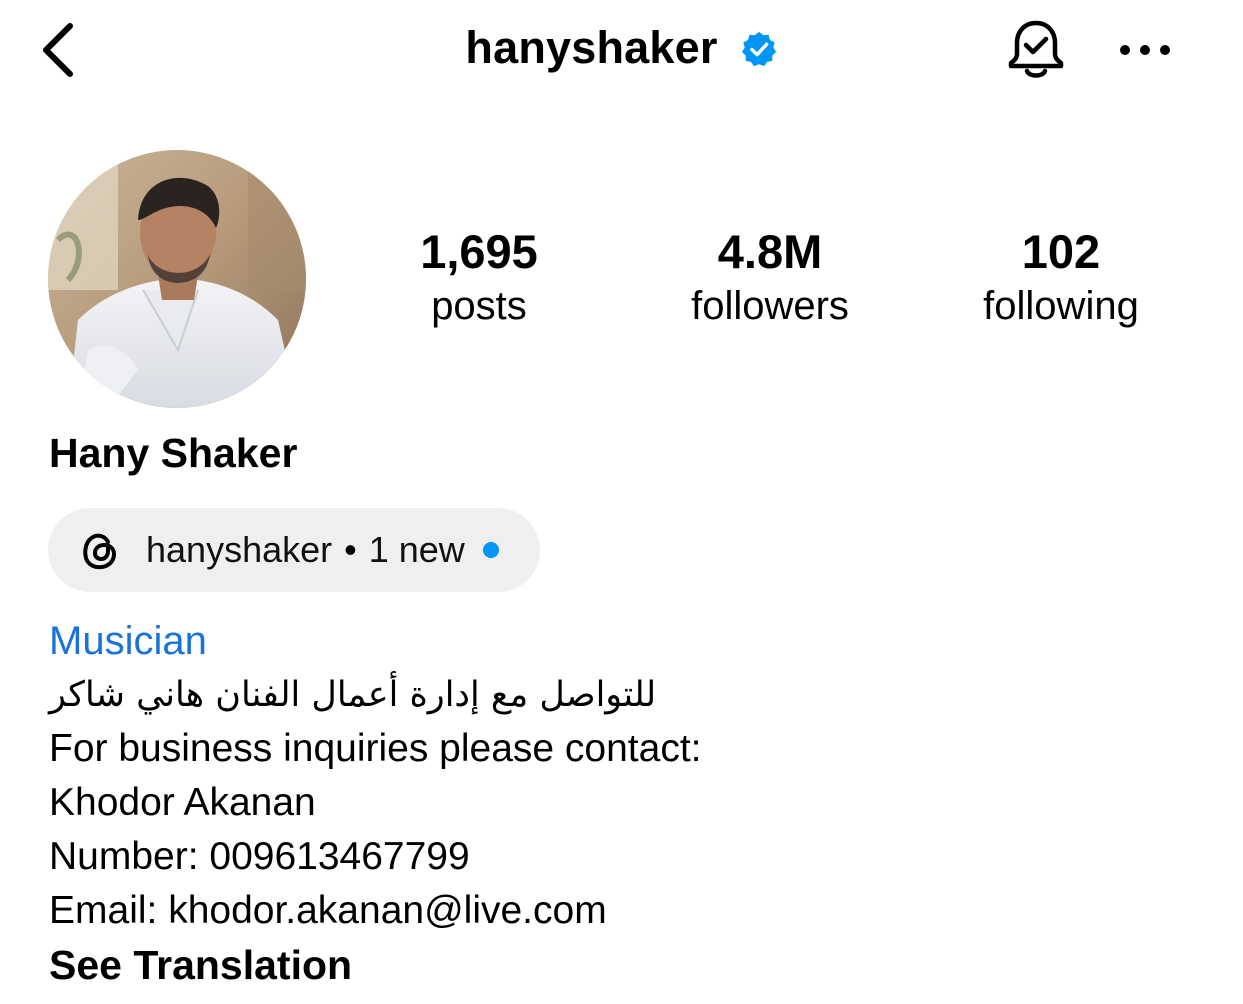  What do you see at coordinates (375, 748) in the screenshot?
I see `bio-line: For business inquiries please contact:` at bounding box center [375, 748].